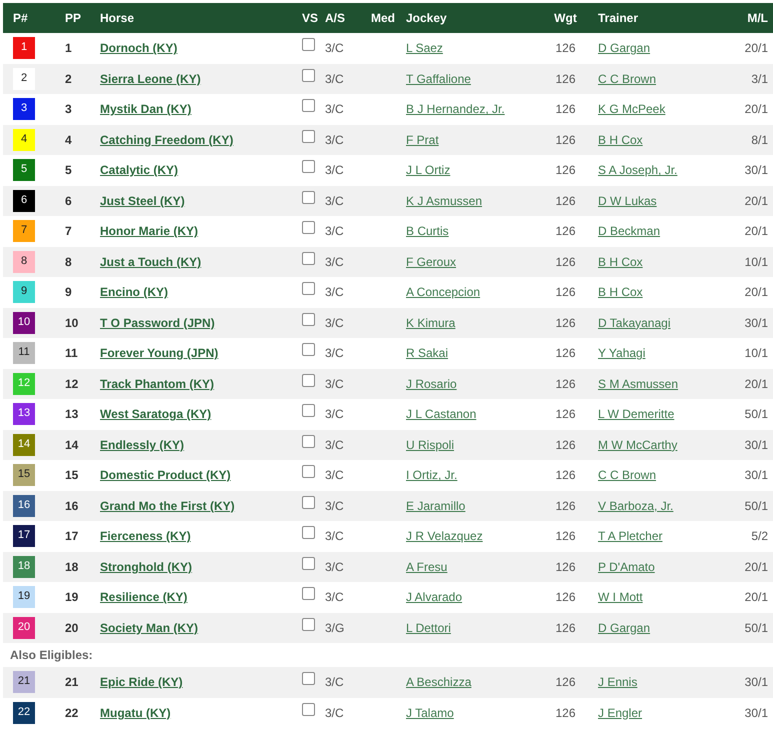 This screenshot has height=738, width=773. I want to click on horse-link: Dornoch (KY), so click(139, 48).